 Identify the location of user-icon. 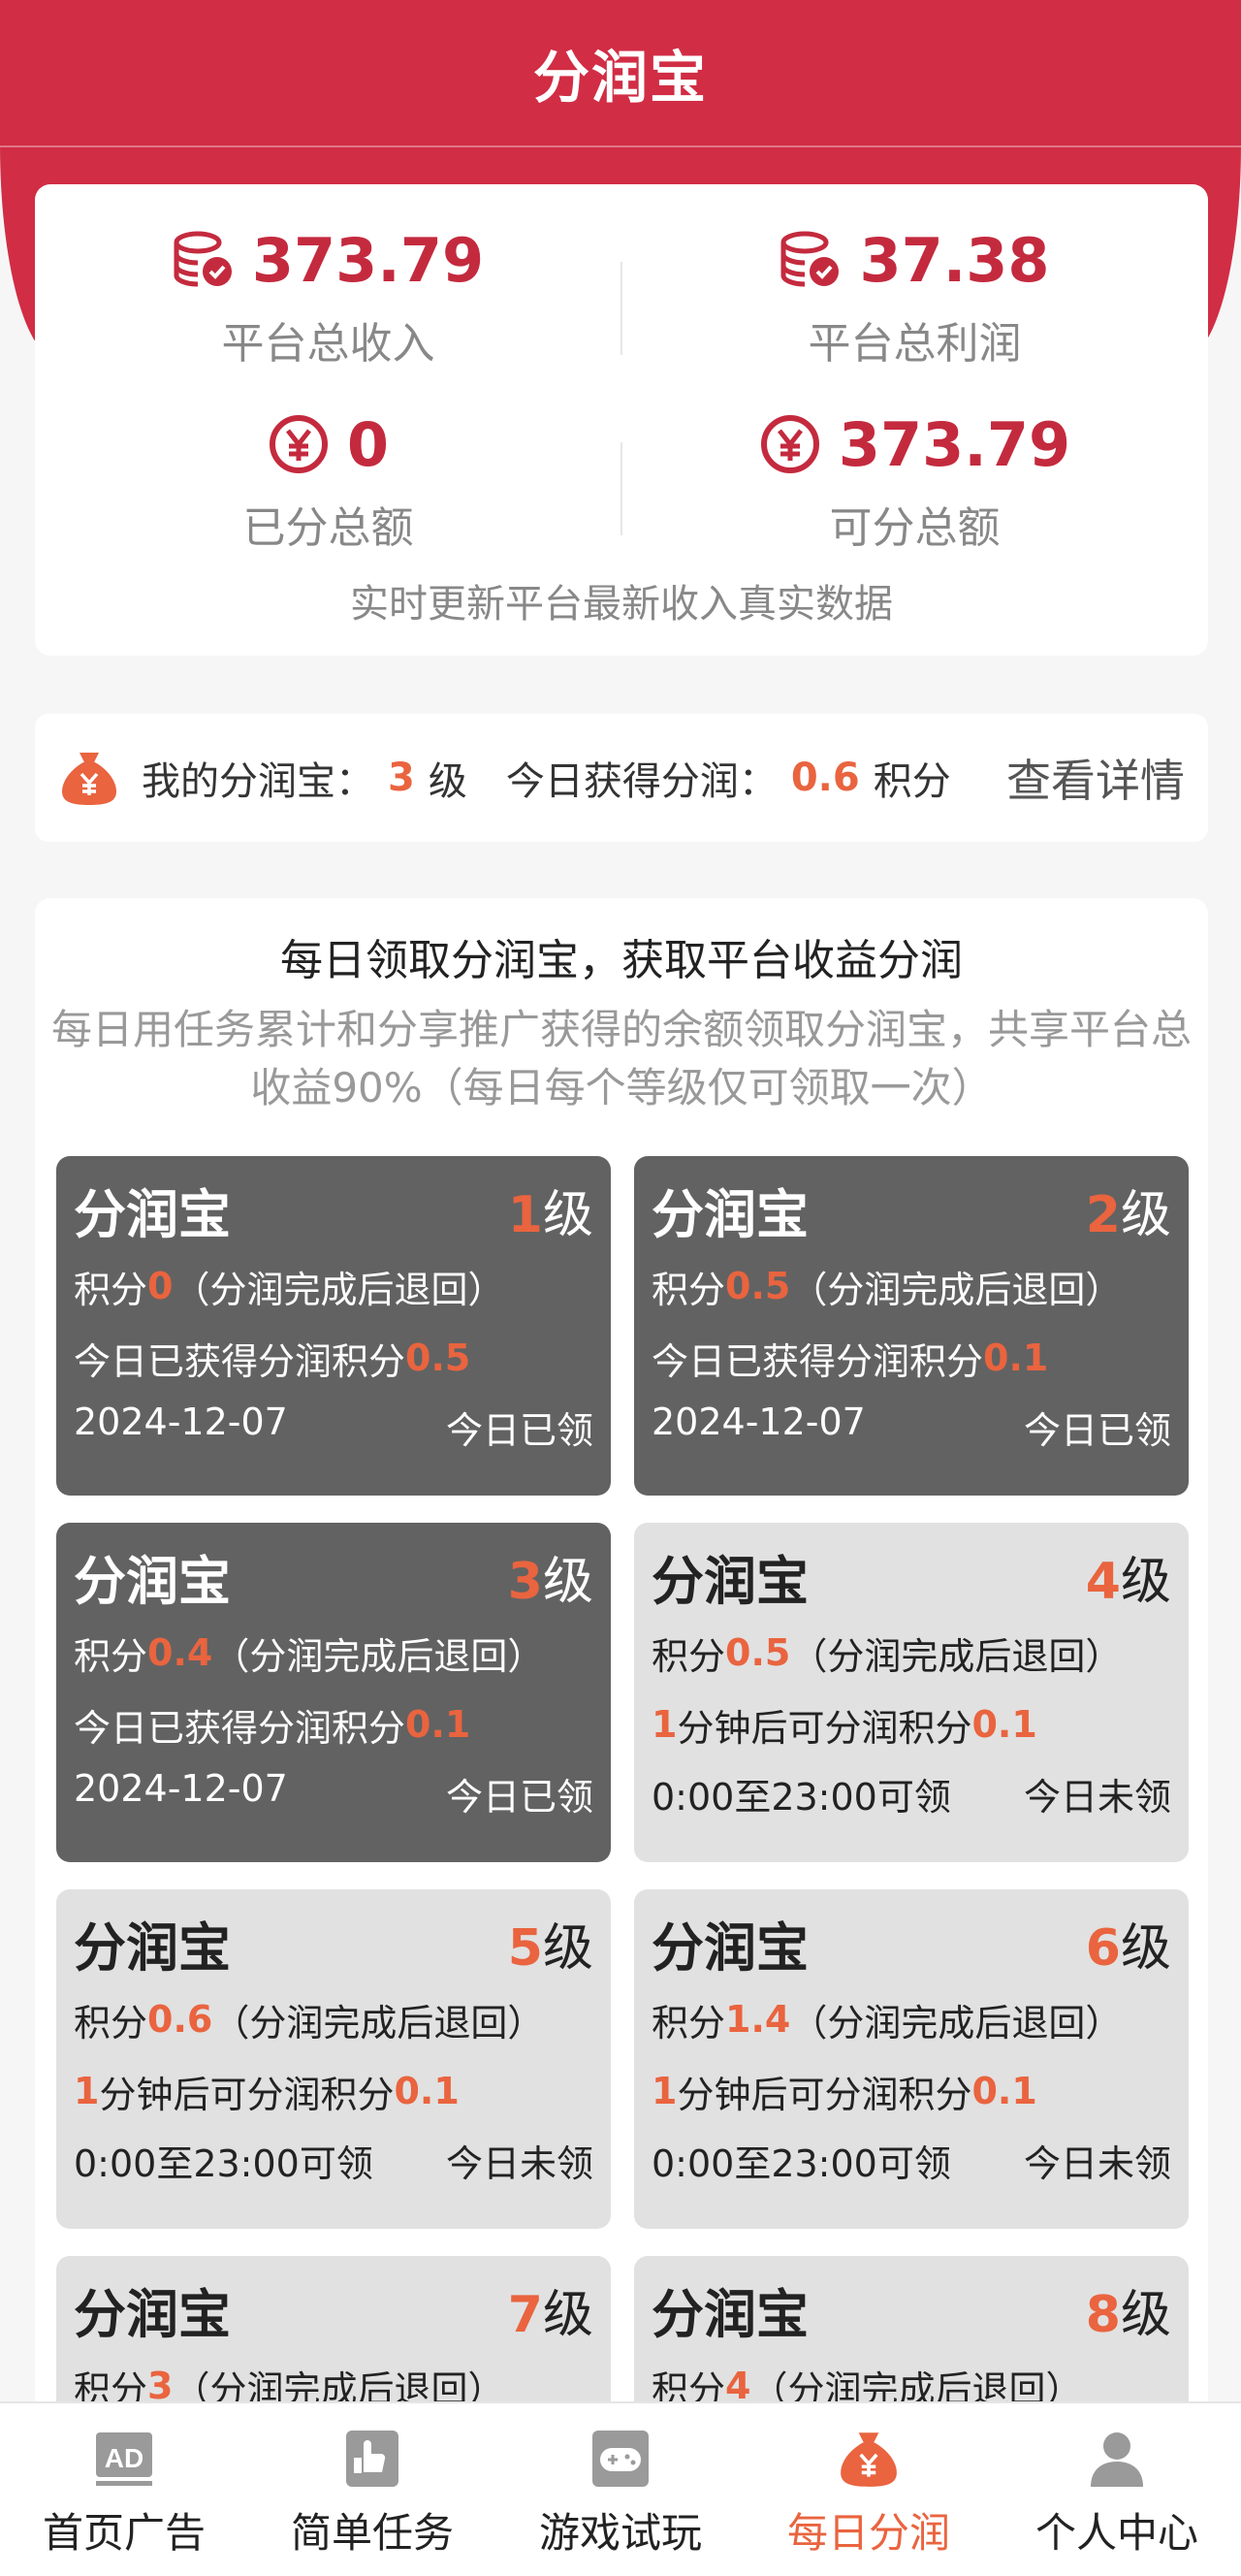
(1117, 2459).